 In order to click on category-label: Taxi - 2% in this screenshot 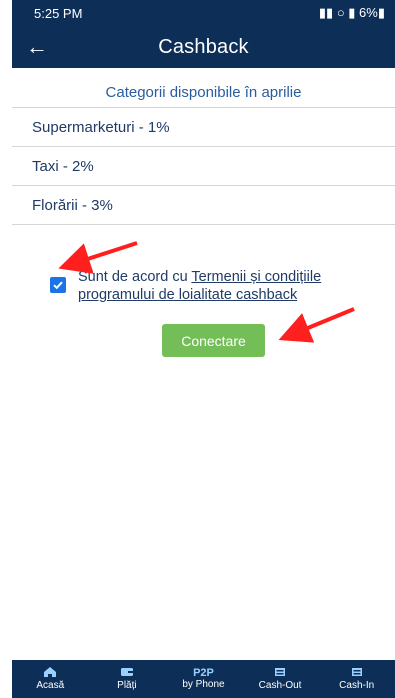, I will do `click(63, 166)`.